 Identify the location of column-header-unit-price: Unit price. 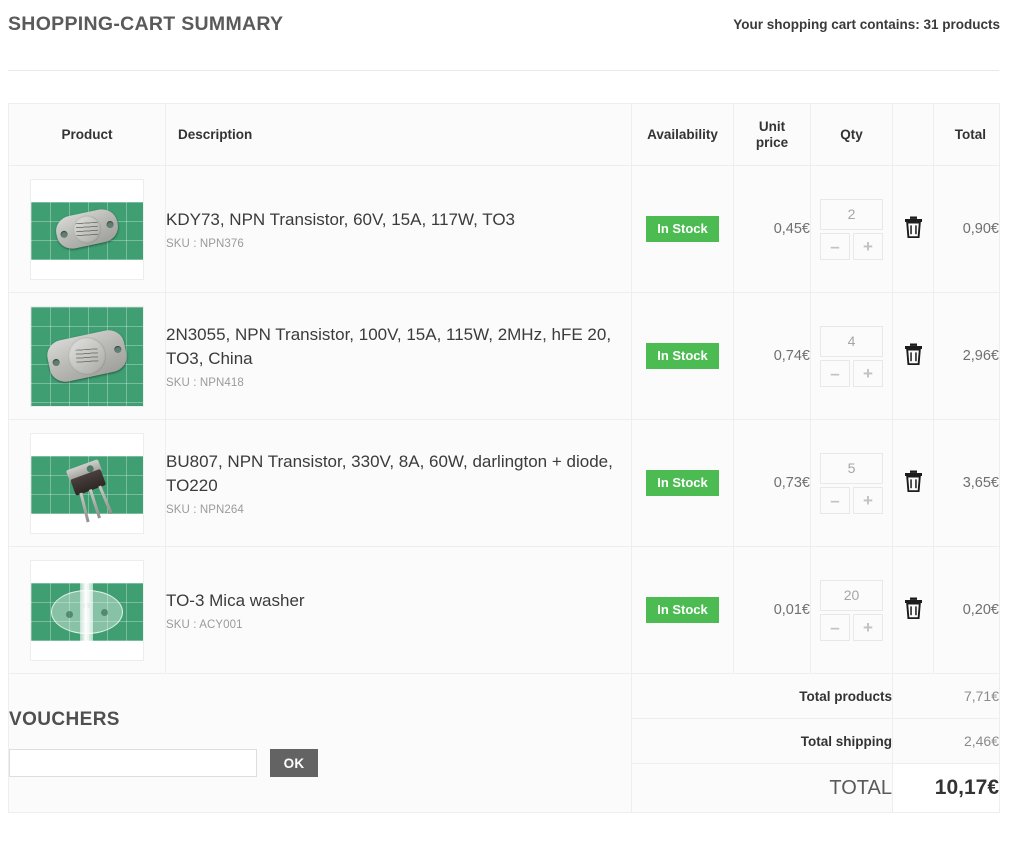
(772, 134).